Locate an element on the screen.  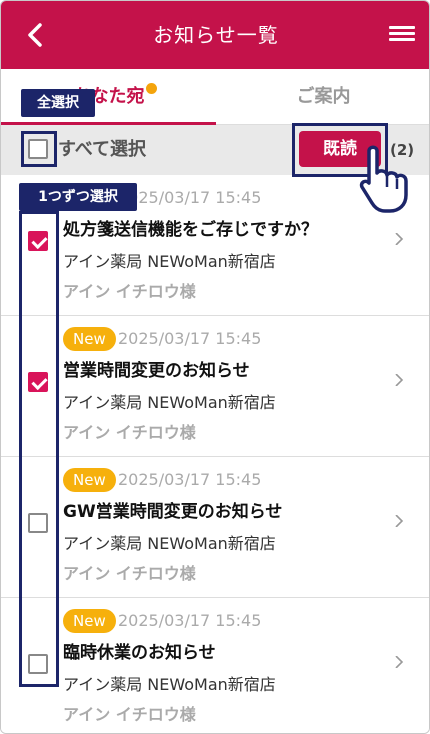
app-header: お知らせ一覧 is located at coordinates (215, 35).